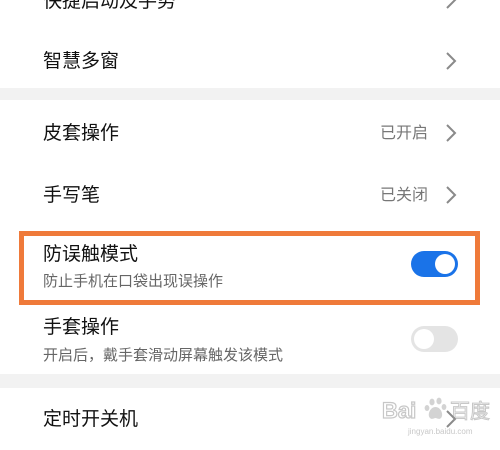  What do you see at coordinates (72, 195) in the screenshot?
I see `settings-item-label: 手写笔` at bounding box center [72, 195].